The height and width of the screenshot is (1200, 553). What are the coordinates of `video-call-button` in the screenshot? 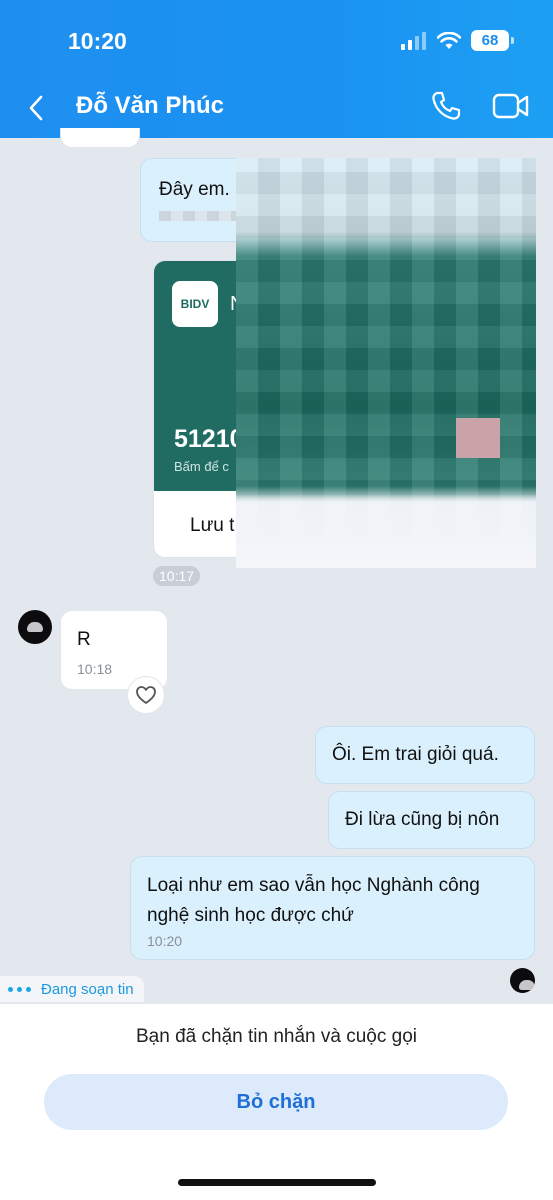 It's located at (512, 108).